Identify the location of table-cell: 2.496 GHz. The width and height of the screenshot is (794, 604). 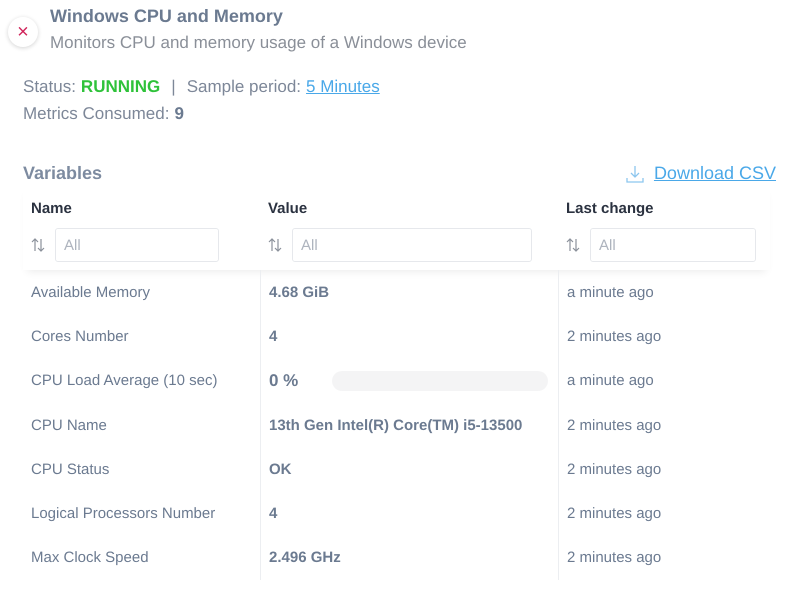
(305, 557).